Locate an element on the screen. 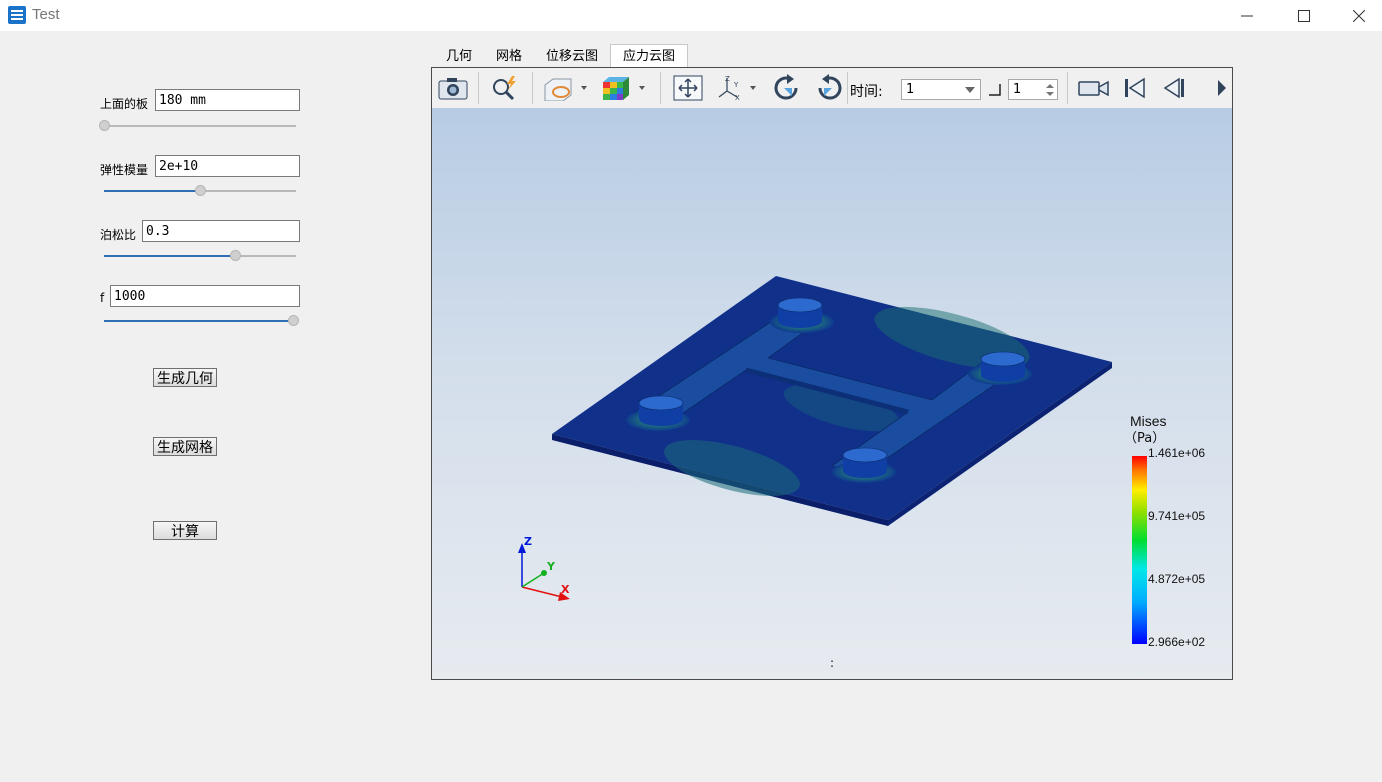 This screenshot has height=782, width=1382. modulus-slider is located at coordinates (200, 191).